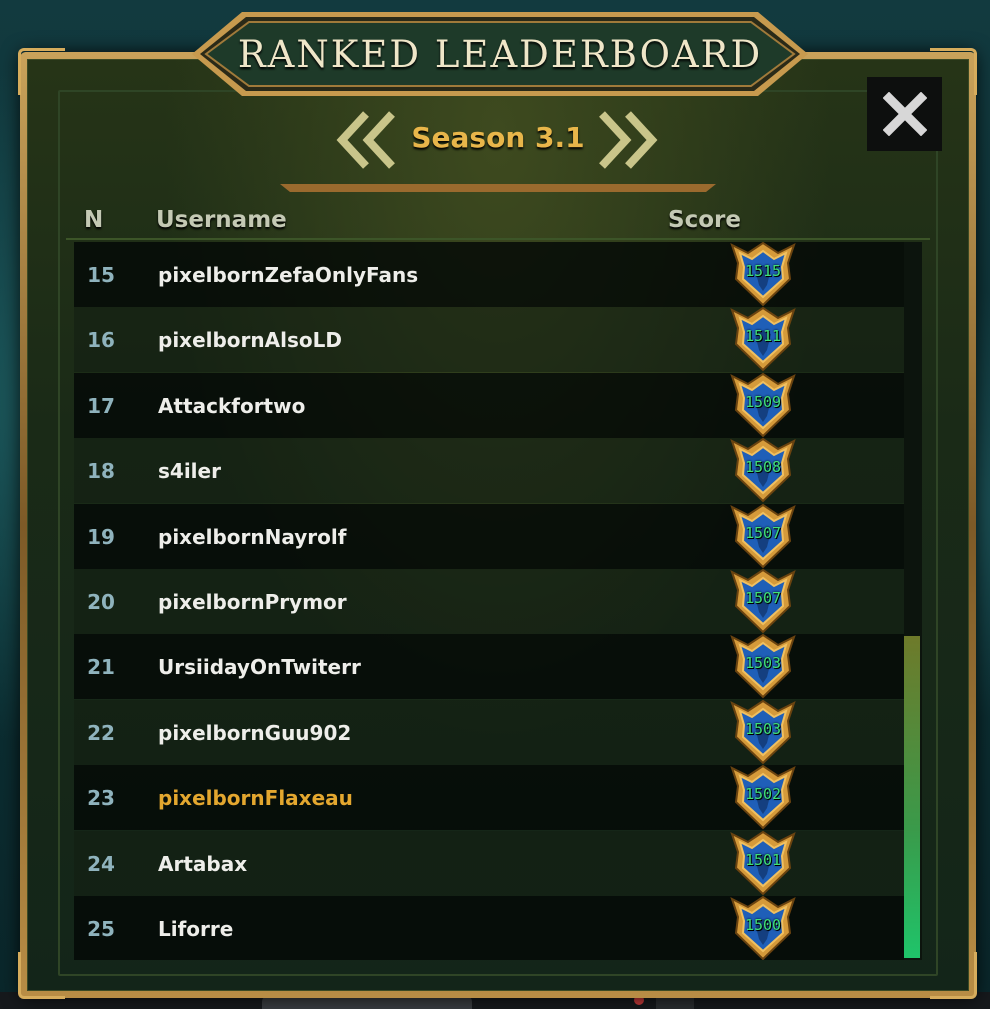 The width and height of the screenshot is (990, 1009). What do you see at coordinates (763, 467) in the screenshot?
I see `score-value: 1508` at bounding box center [763, 467].